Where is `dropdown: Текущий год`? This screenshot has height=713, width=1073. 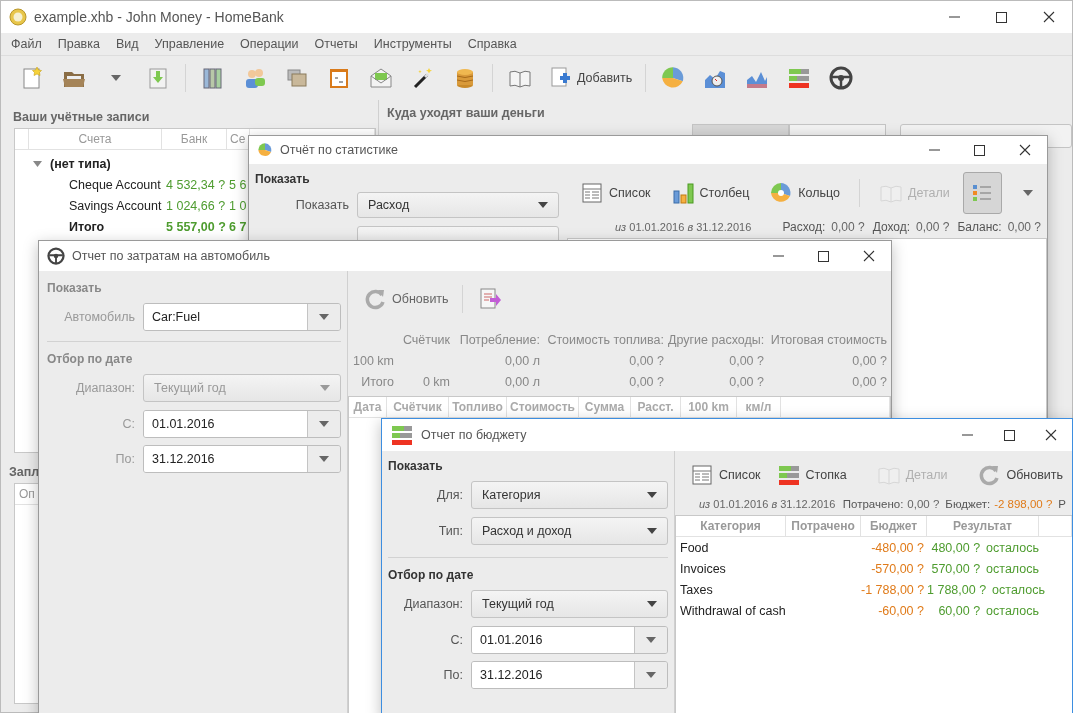
dropdown: Текущий год is located at coordinates (569, 604).